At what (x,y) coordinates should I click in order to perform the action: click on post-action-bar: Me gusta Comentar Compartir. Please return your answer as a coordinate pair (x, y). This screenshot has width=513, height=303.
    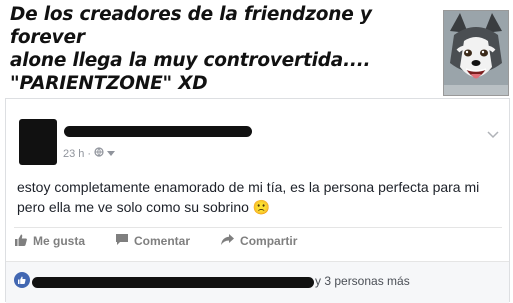
    Looking at the image, I should click on (258, 240).